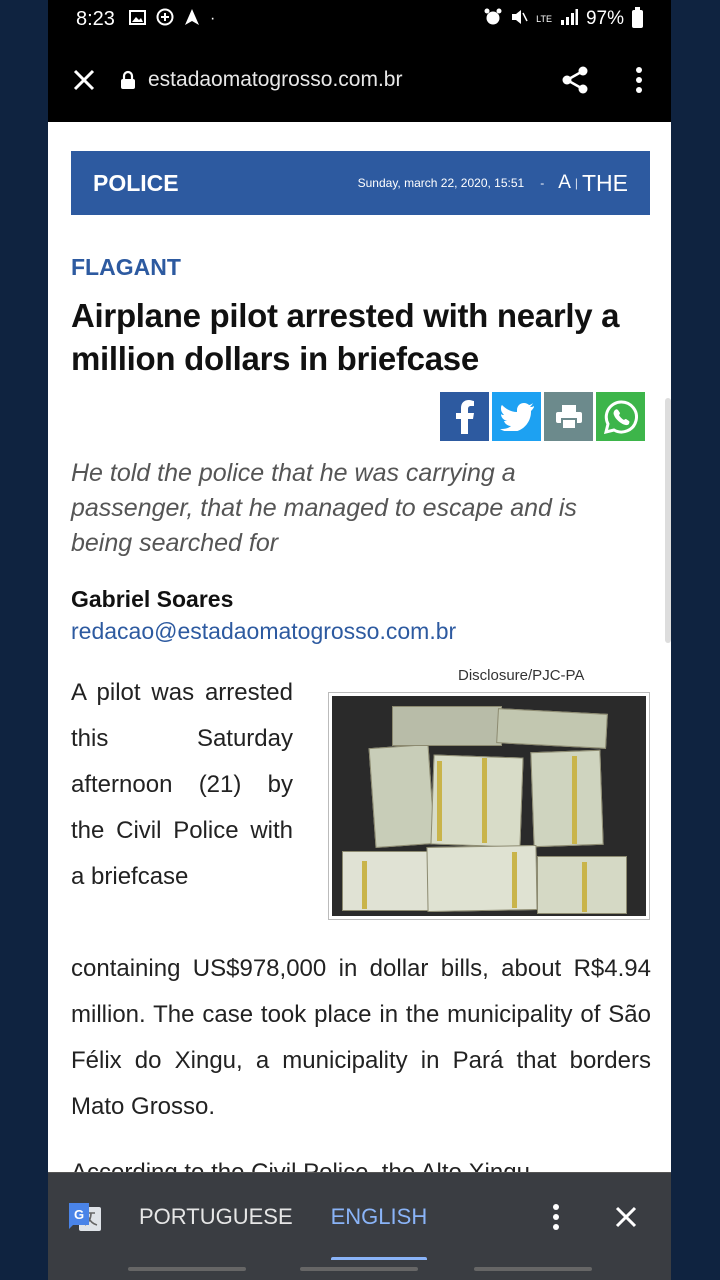 The height and width of the screenshot is (1280, 720). What do you see at coordinates (564, 183) in the screenshot?
I see `font-decrease-button: A` at bounding box center [564, 183].